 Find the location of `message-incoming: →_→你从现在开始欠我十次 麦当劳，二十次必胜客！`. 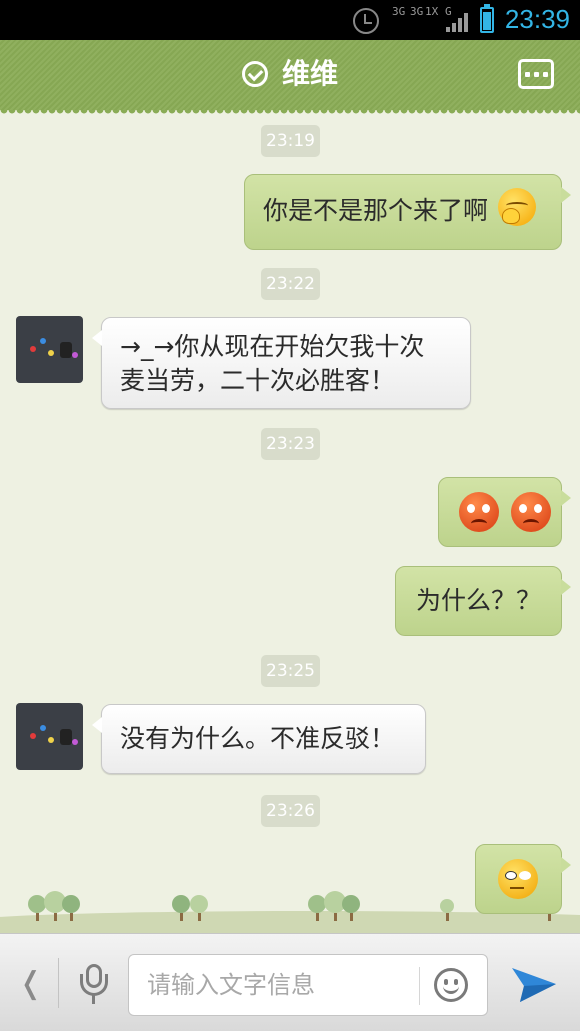

message-incoming: →_→你从现在开始欠我十次 麦当劳，二十次必胜客！ is located at coordinates (281, 363).